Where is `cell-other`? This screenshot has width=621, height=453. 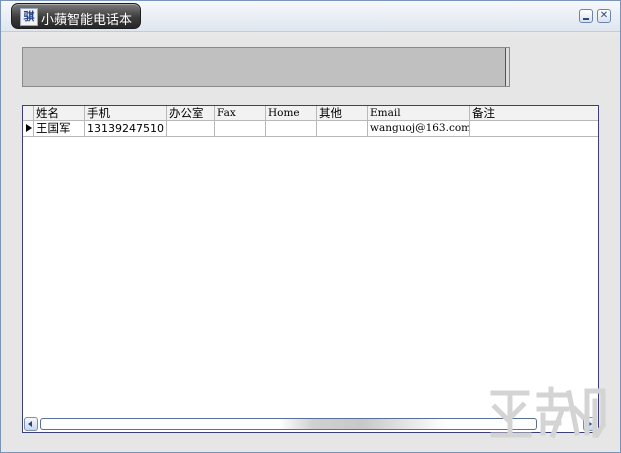
cell-other is located at coordinates (342, 128).